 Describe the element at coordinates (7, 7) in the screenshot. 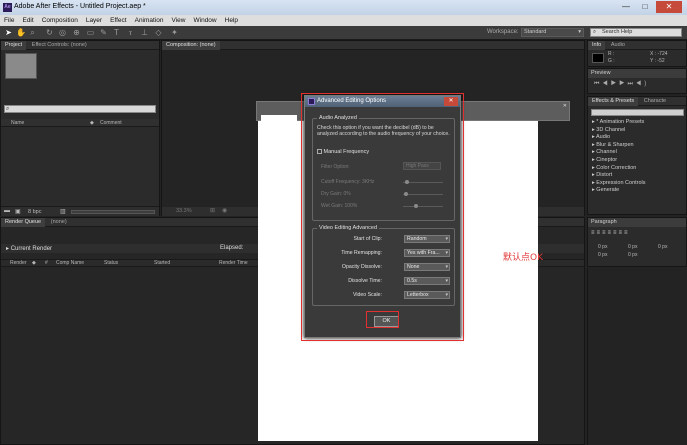

I see `after-effects-icon: Ae` at that location.